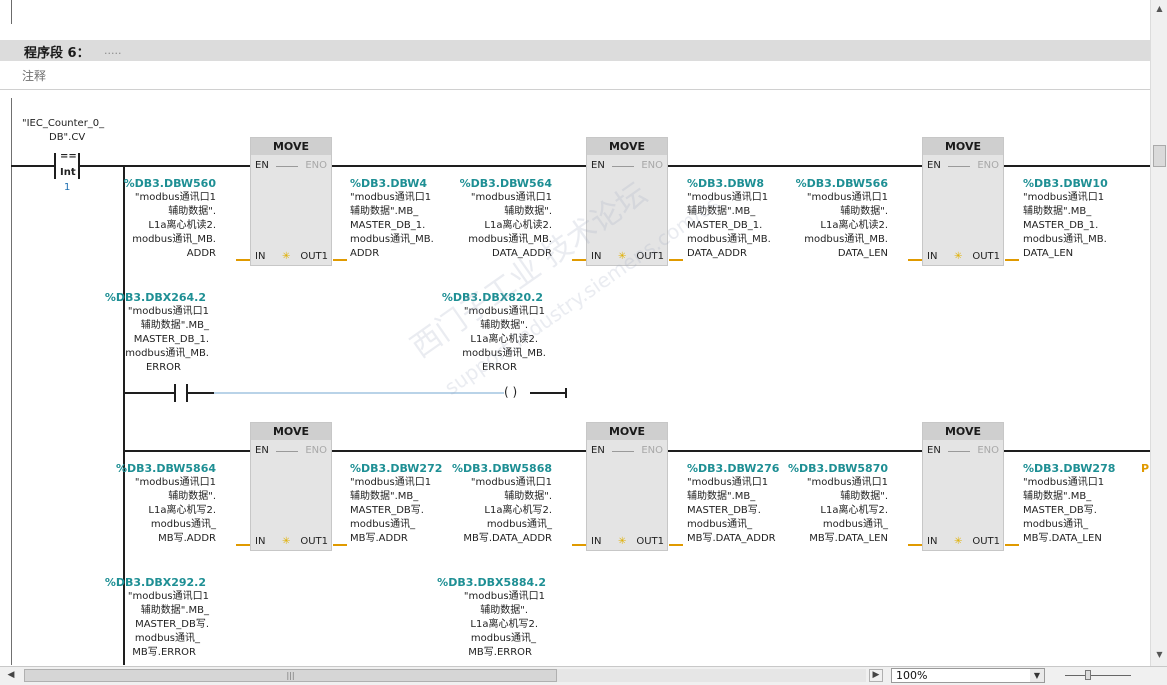  I want to click on operand-address: %DB3.DBW8, so click(725, 183).